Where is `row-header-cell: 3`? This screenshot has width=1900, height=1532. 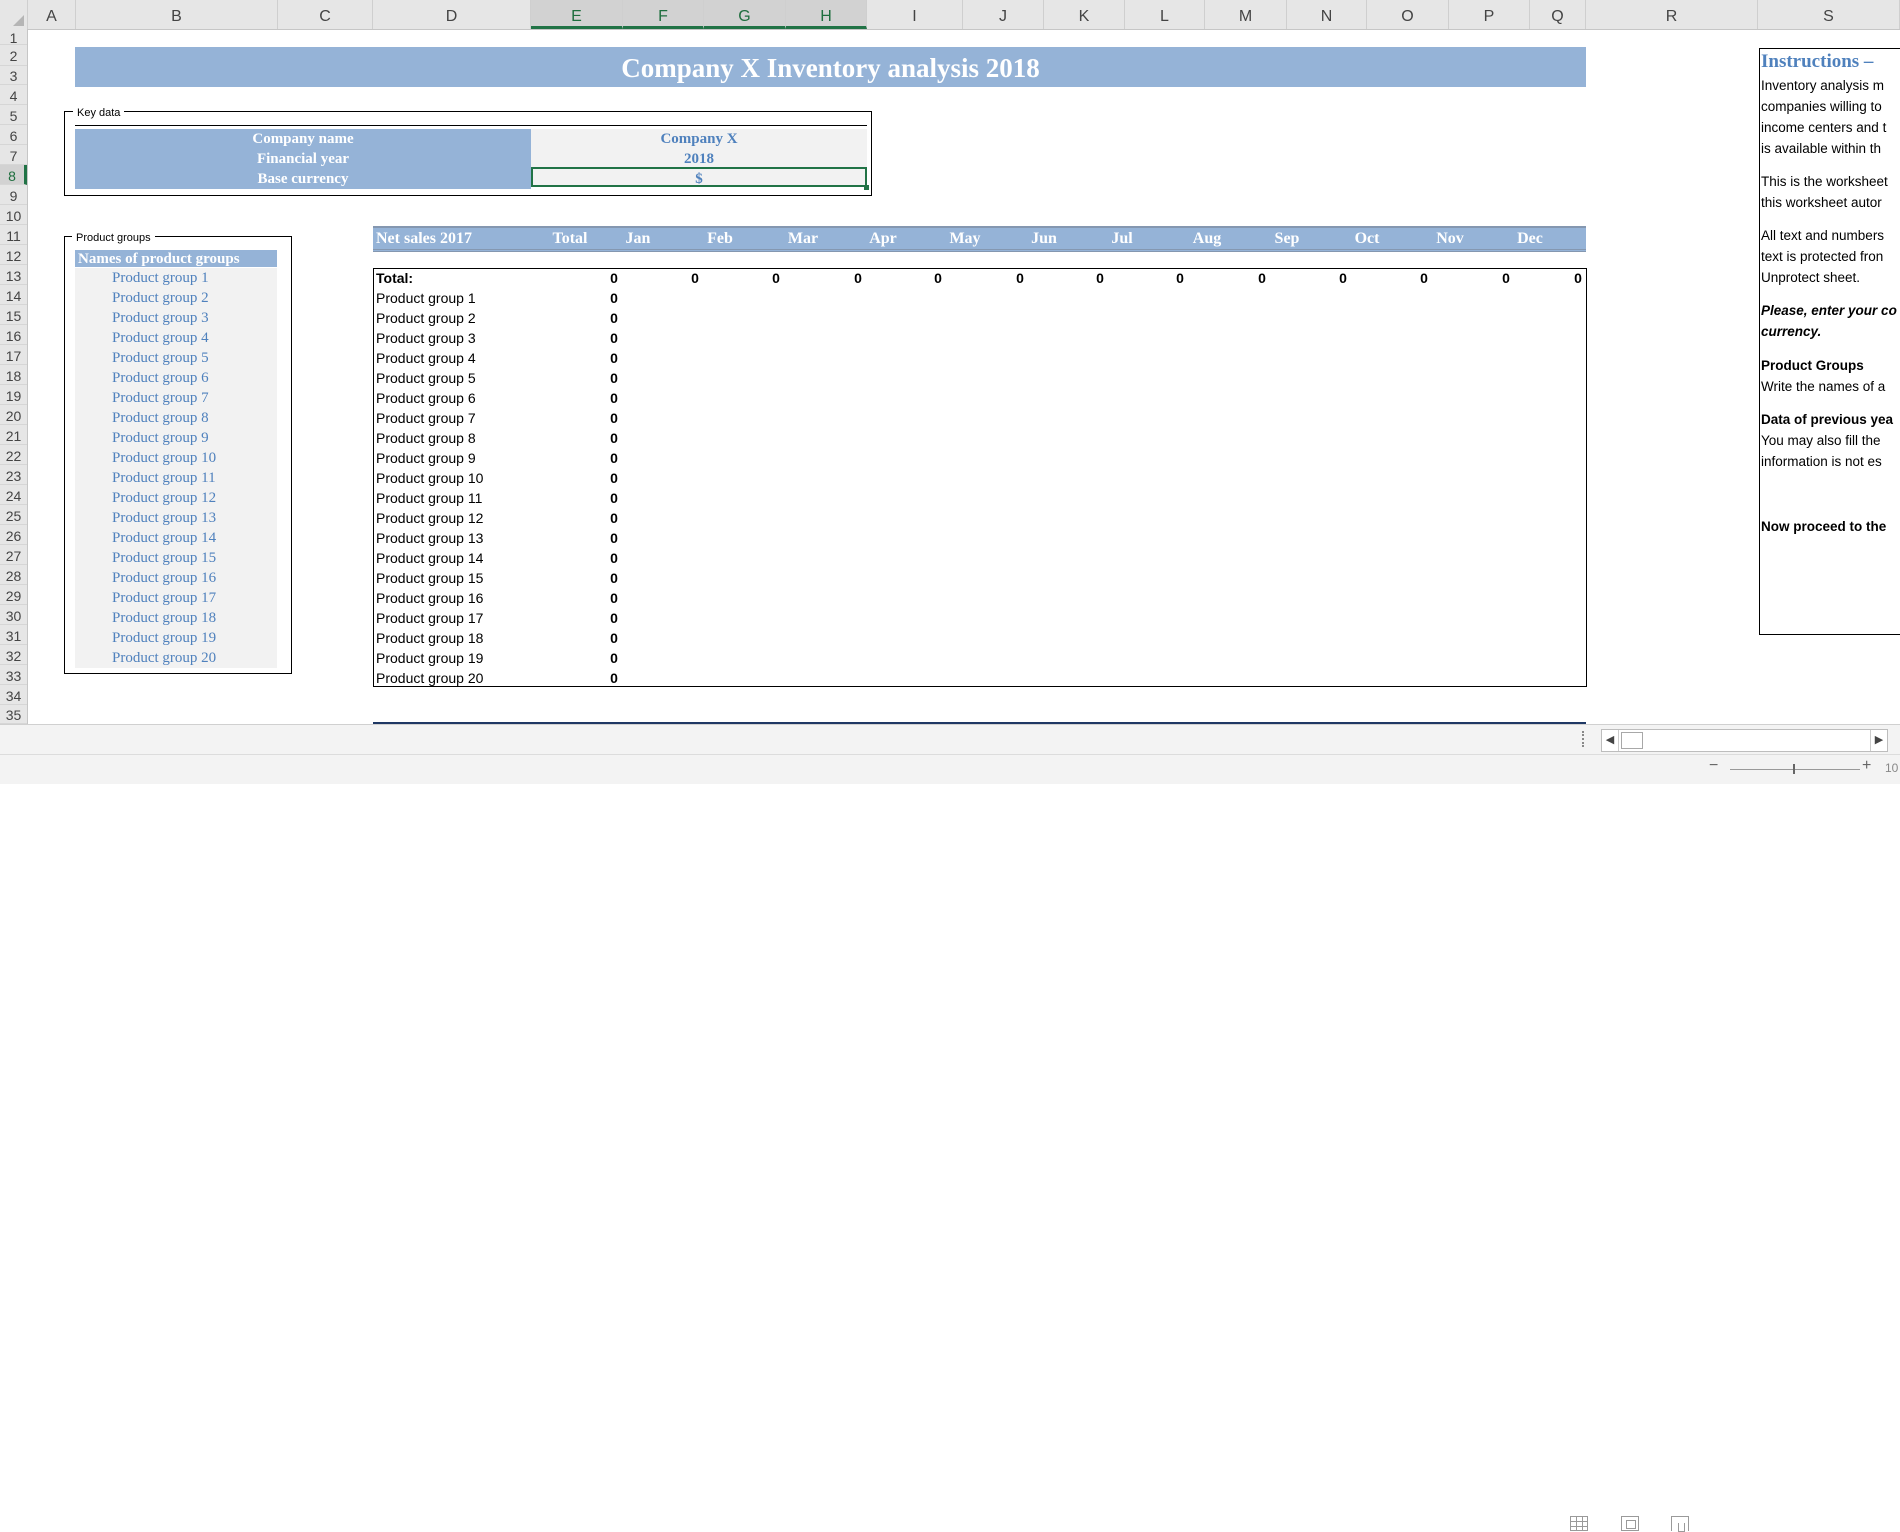 row-header-cell: 3 is located at coordinates (13, 75).